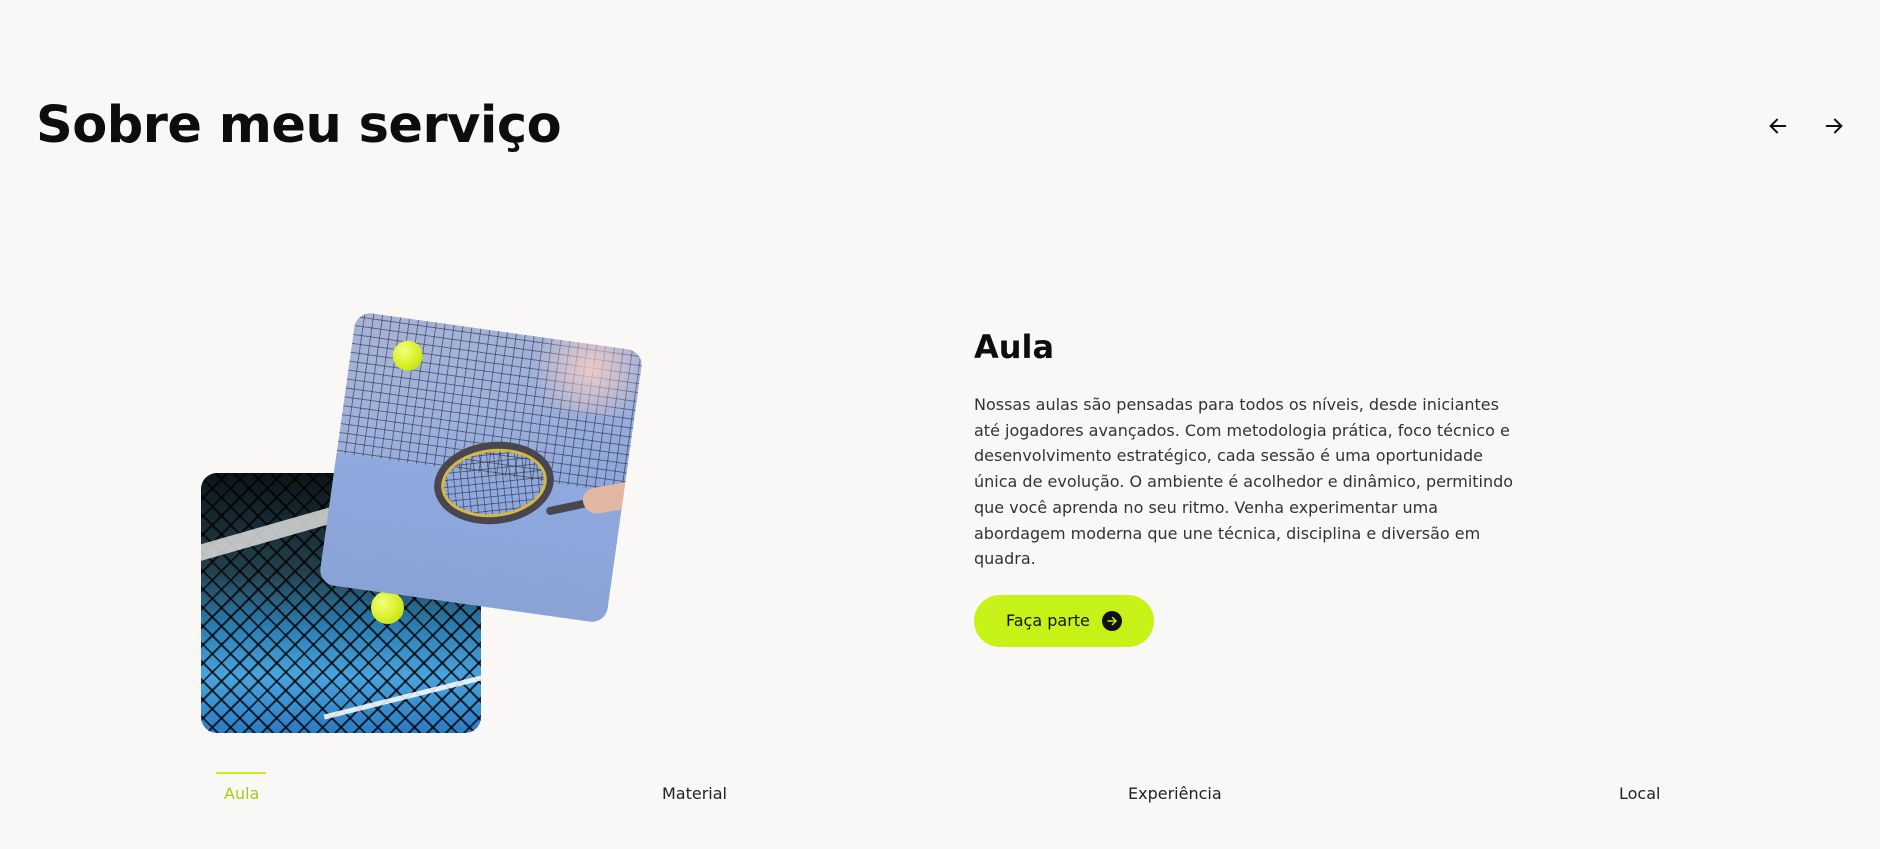 Image resolution: width=1880 pixels, height=849 pixels. I want to click on join-button: Faça parte, so click(1064, 620).